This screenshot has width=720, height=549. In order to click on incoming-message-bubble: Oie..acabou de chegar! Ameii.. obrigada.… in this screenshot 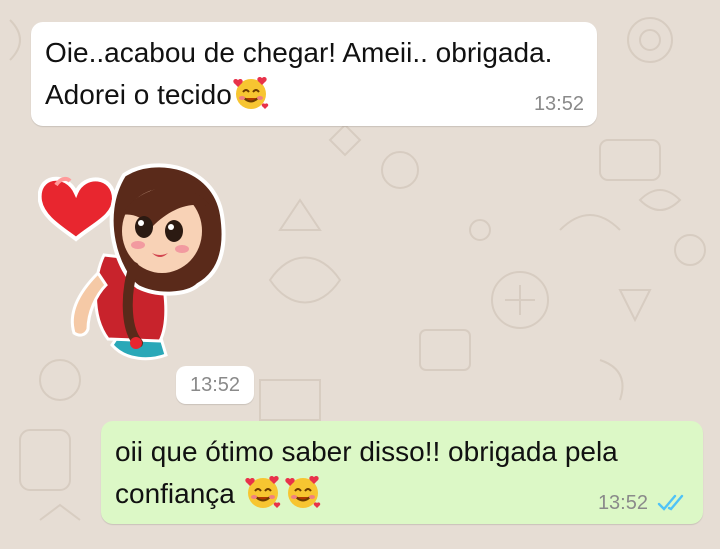, I will do `click(314, 74)`.